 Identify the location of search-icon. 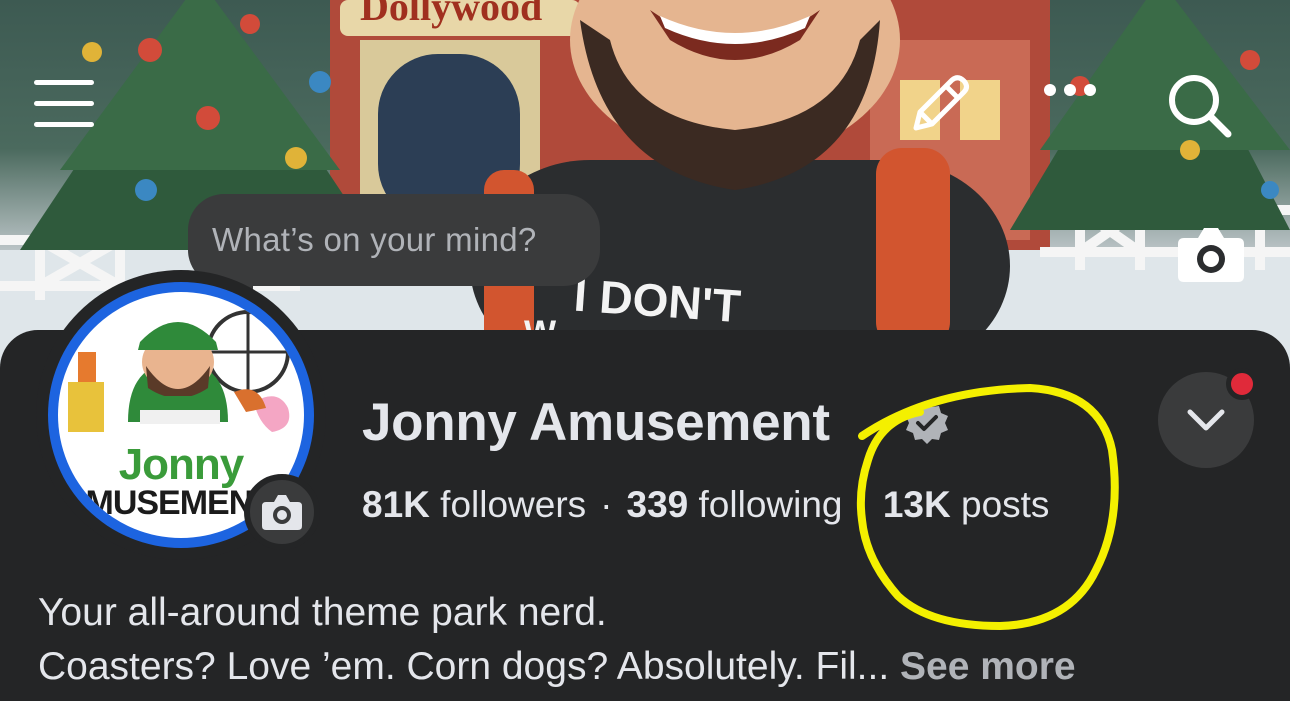
(1200, 106).